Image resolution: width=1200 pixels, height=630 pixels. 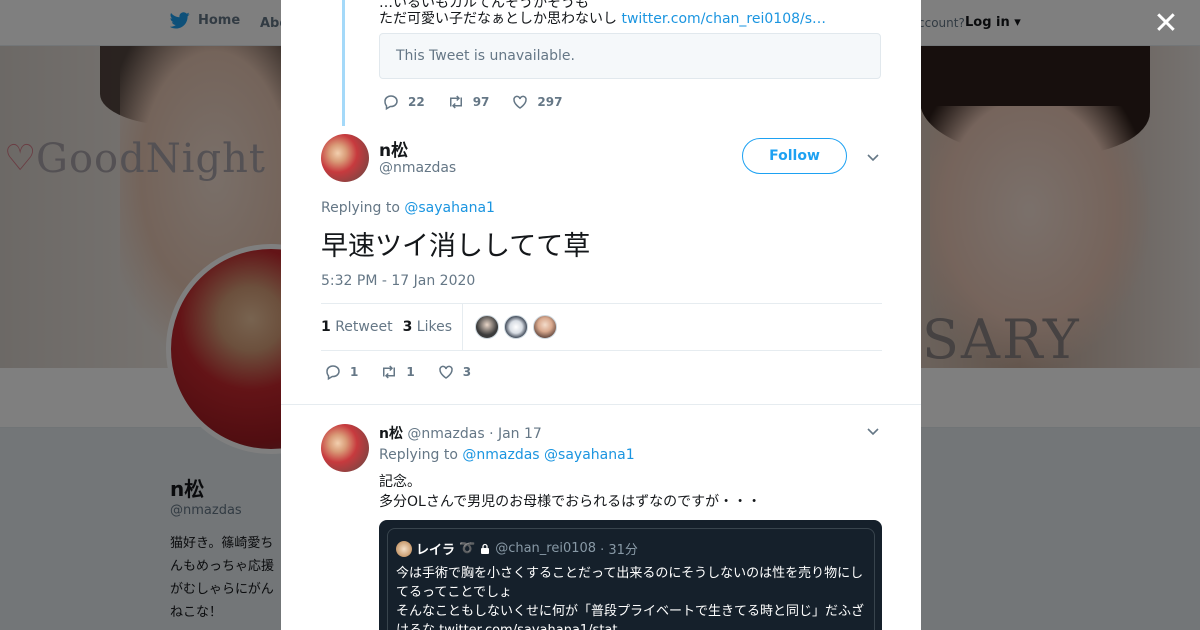 What do you see at coordinates (619, 550) in the screenshot?
I see `quoted-time: · 31分` at bounding box center [619, 550].